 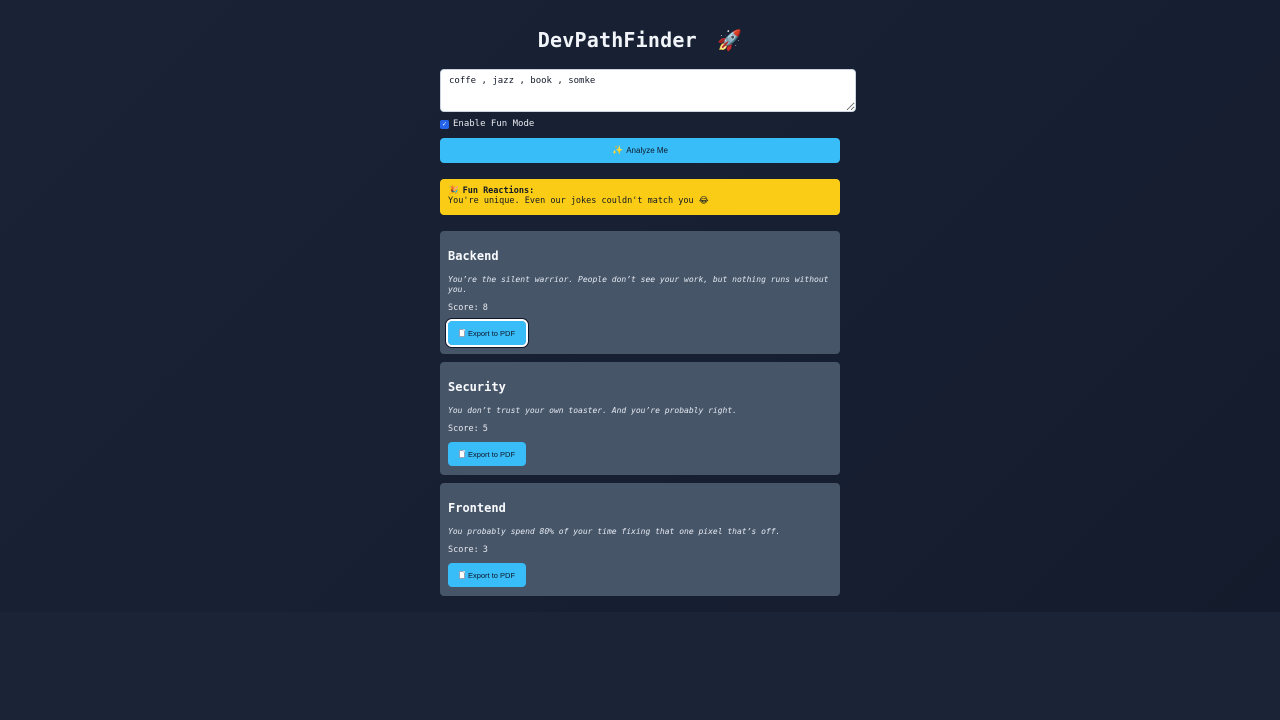 I want to click on result-score: Score: 8, so click(x=468, y=308).